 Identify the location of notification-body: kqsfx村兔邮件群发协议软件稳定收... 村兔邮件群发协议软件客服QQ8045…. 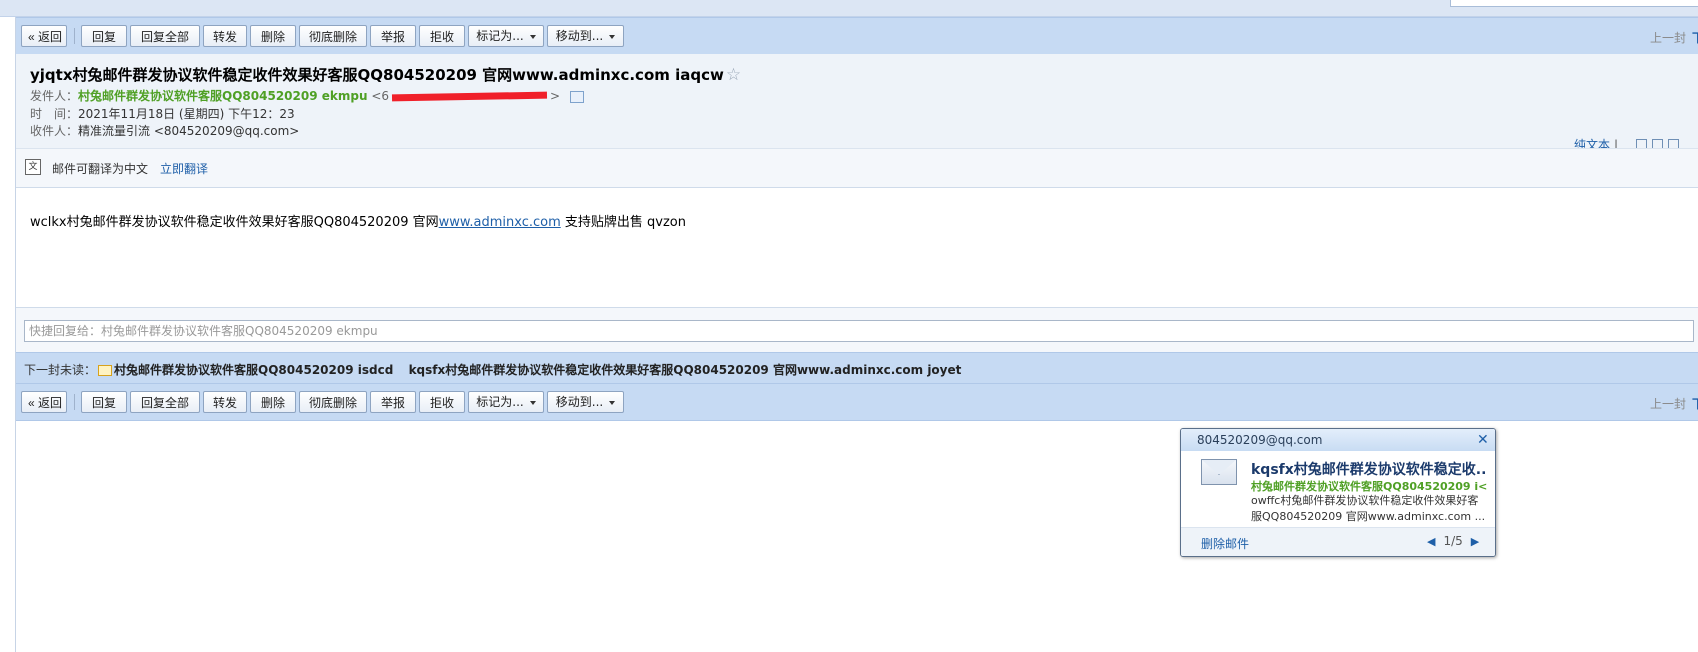
(1338, 489).